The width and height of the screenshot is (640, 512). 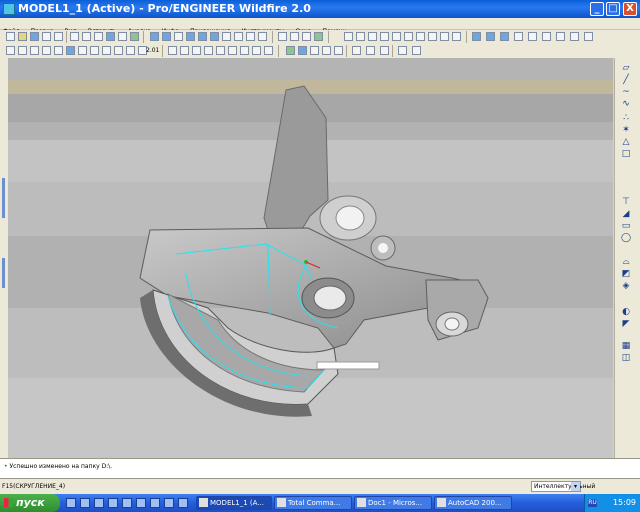 What do you see at coordinates (408, 36) in the screenshot?
I see `paste-special-icon` at bounding box center [408, 36].